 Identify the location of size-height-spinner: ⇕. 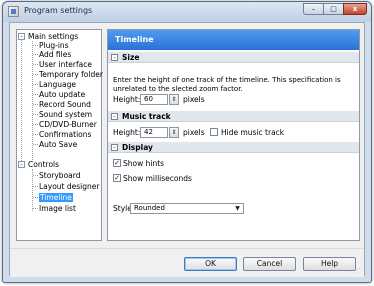
(174, 99).